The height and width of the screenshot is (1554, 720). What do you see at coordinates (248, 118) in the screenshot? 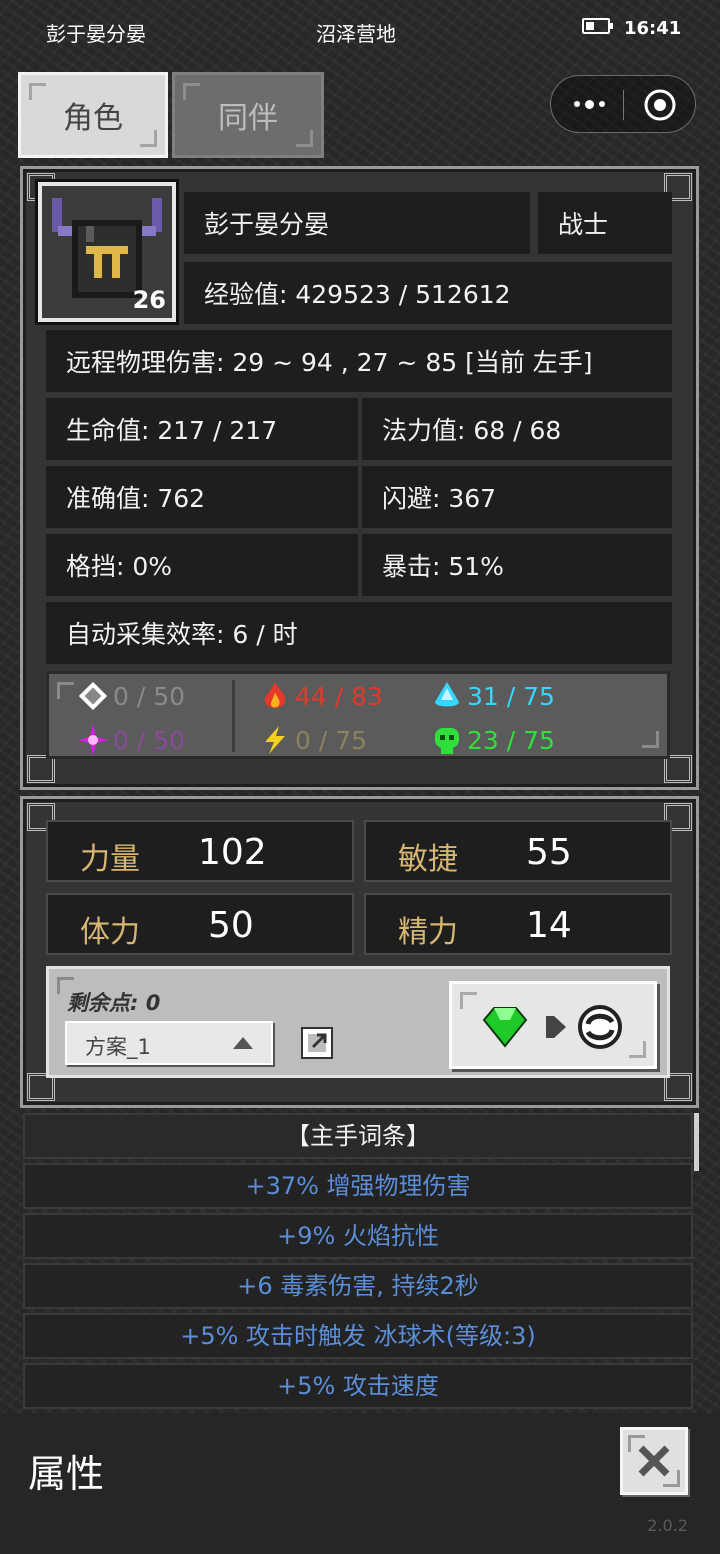
I see `tab-companion-label: 同伴` at bounding box center [248, 118].